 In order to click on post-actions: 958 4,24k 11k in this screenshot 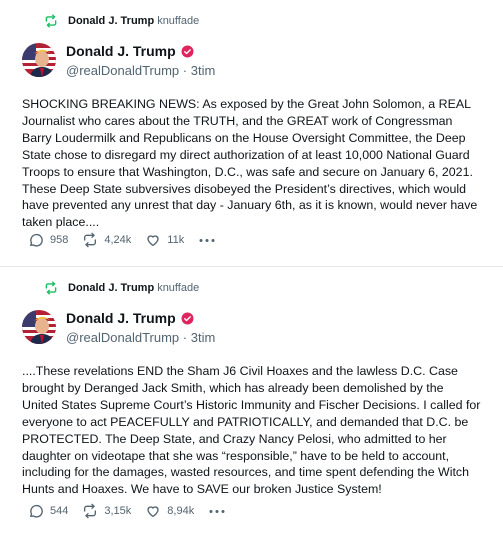, I will do `click(122, 240)`.